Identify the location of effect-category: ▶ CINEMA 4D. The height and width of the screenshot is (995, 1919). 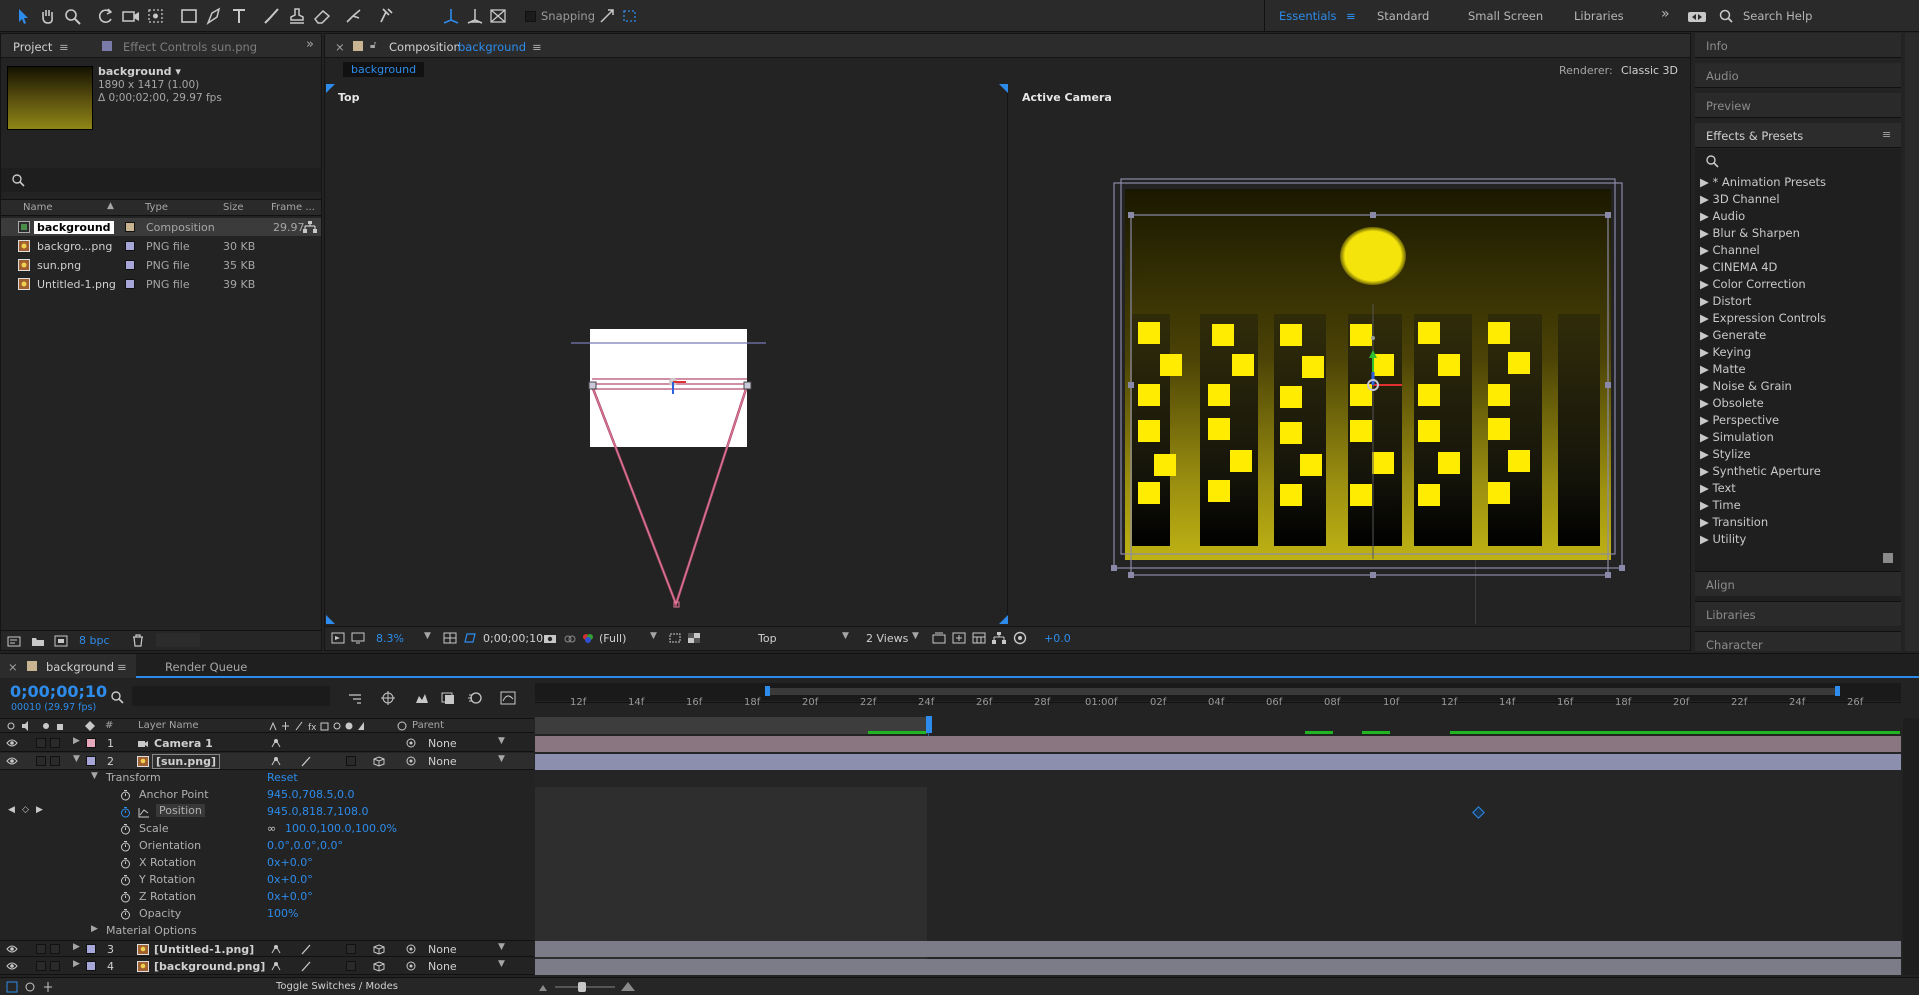
(1738, 267).